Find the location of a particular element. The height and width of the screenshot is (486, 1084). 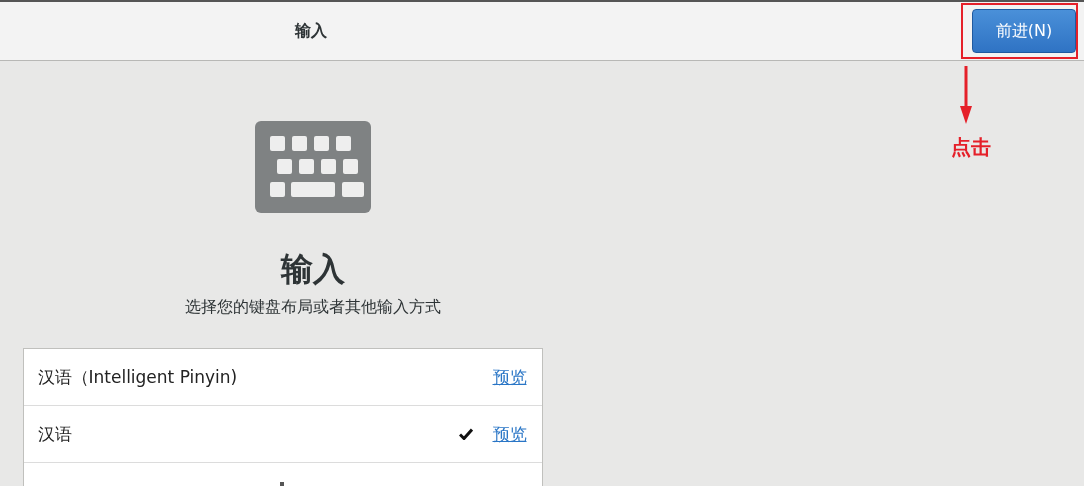

annotation-label: 点击 is located at coordinates (971, 147).